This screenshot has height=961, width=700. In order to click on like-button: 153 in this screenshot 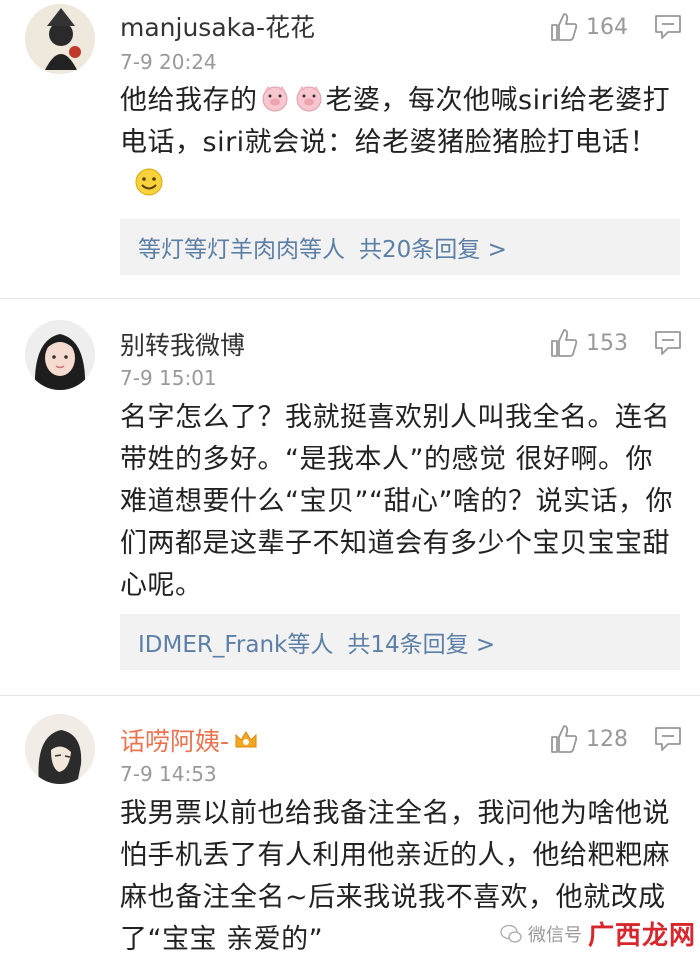, I will do `click(588, 343)`.